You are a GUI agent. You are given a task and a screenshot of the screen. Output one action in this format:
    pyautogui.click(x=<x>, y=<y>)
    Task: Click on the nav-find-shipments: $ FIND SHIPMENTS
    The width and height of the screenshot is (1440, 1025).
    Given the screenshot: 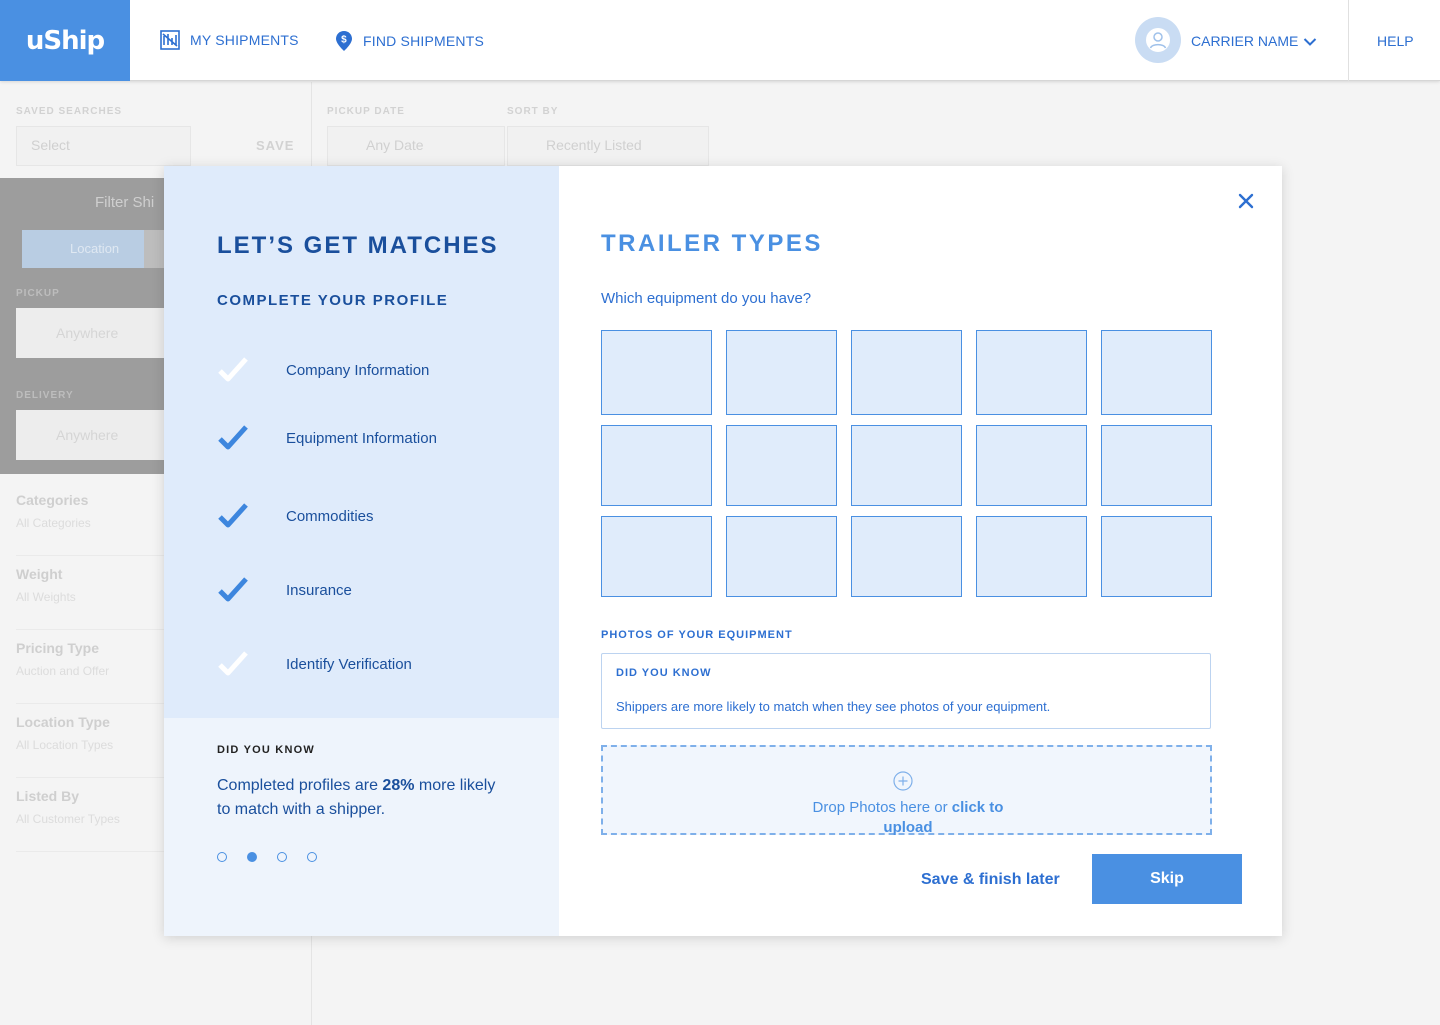 What is the action you would take?
    pyautogui.click(x=409, y=41)
    